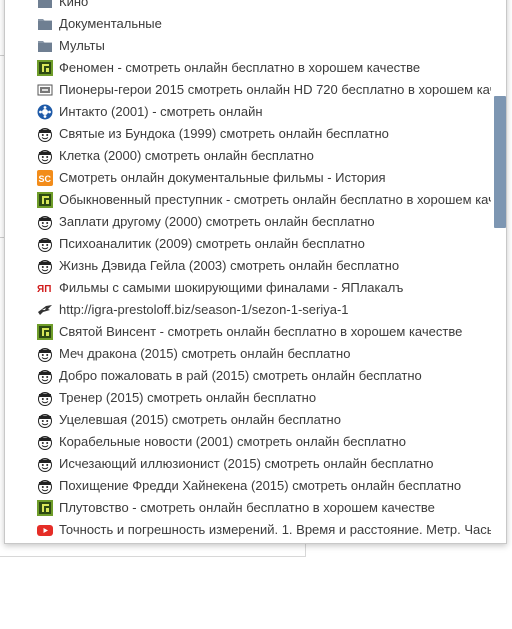 The width and height of the screenshot is (512, 629). Describe the element at coordinates (248, 24) in the screenshot. I see `bookmark-folder: Документальные` at that location.